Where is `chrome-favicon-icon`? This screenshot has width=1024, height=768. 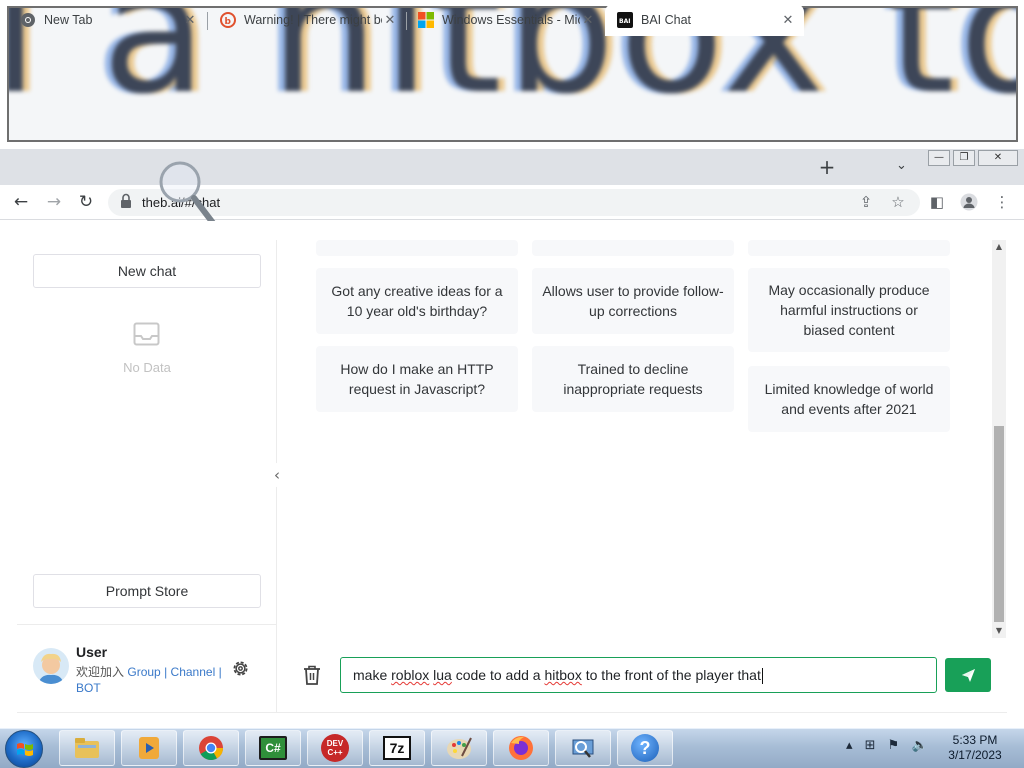
chrome-favicon-icon is located at coordinates (28, 20).